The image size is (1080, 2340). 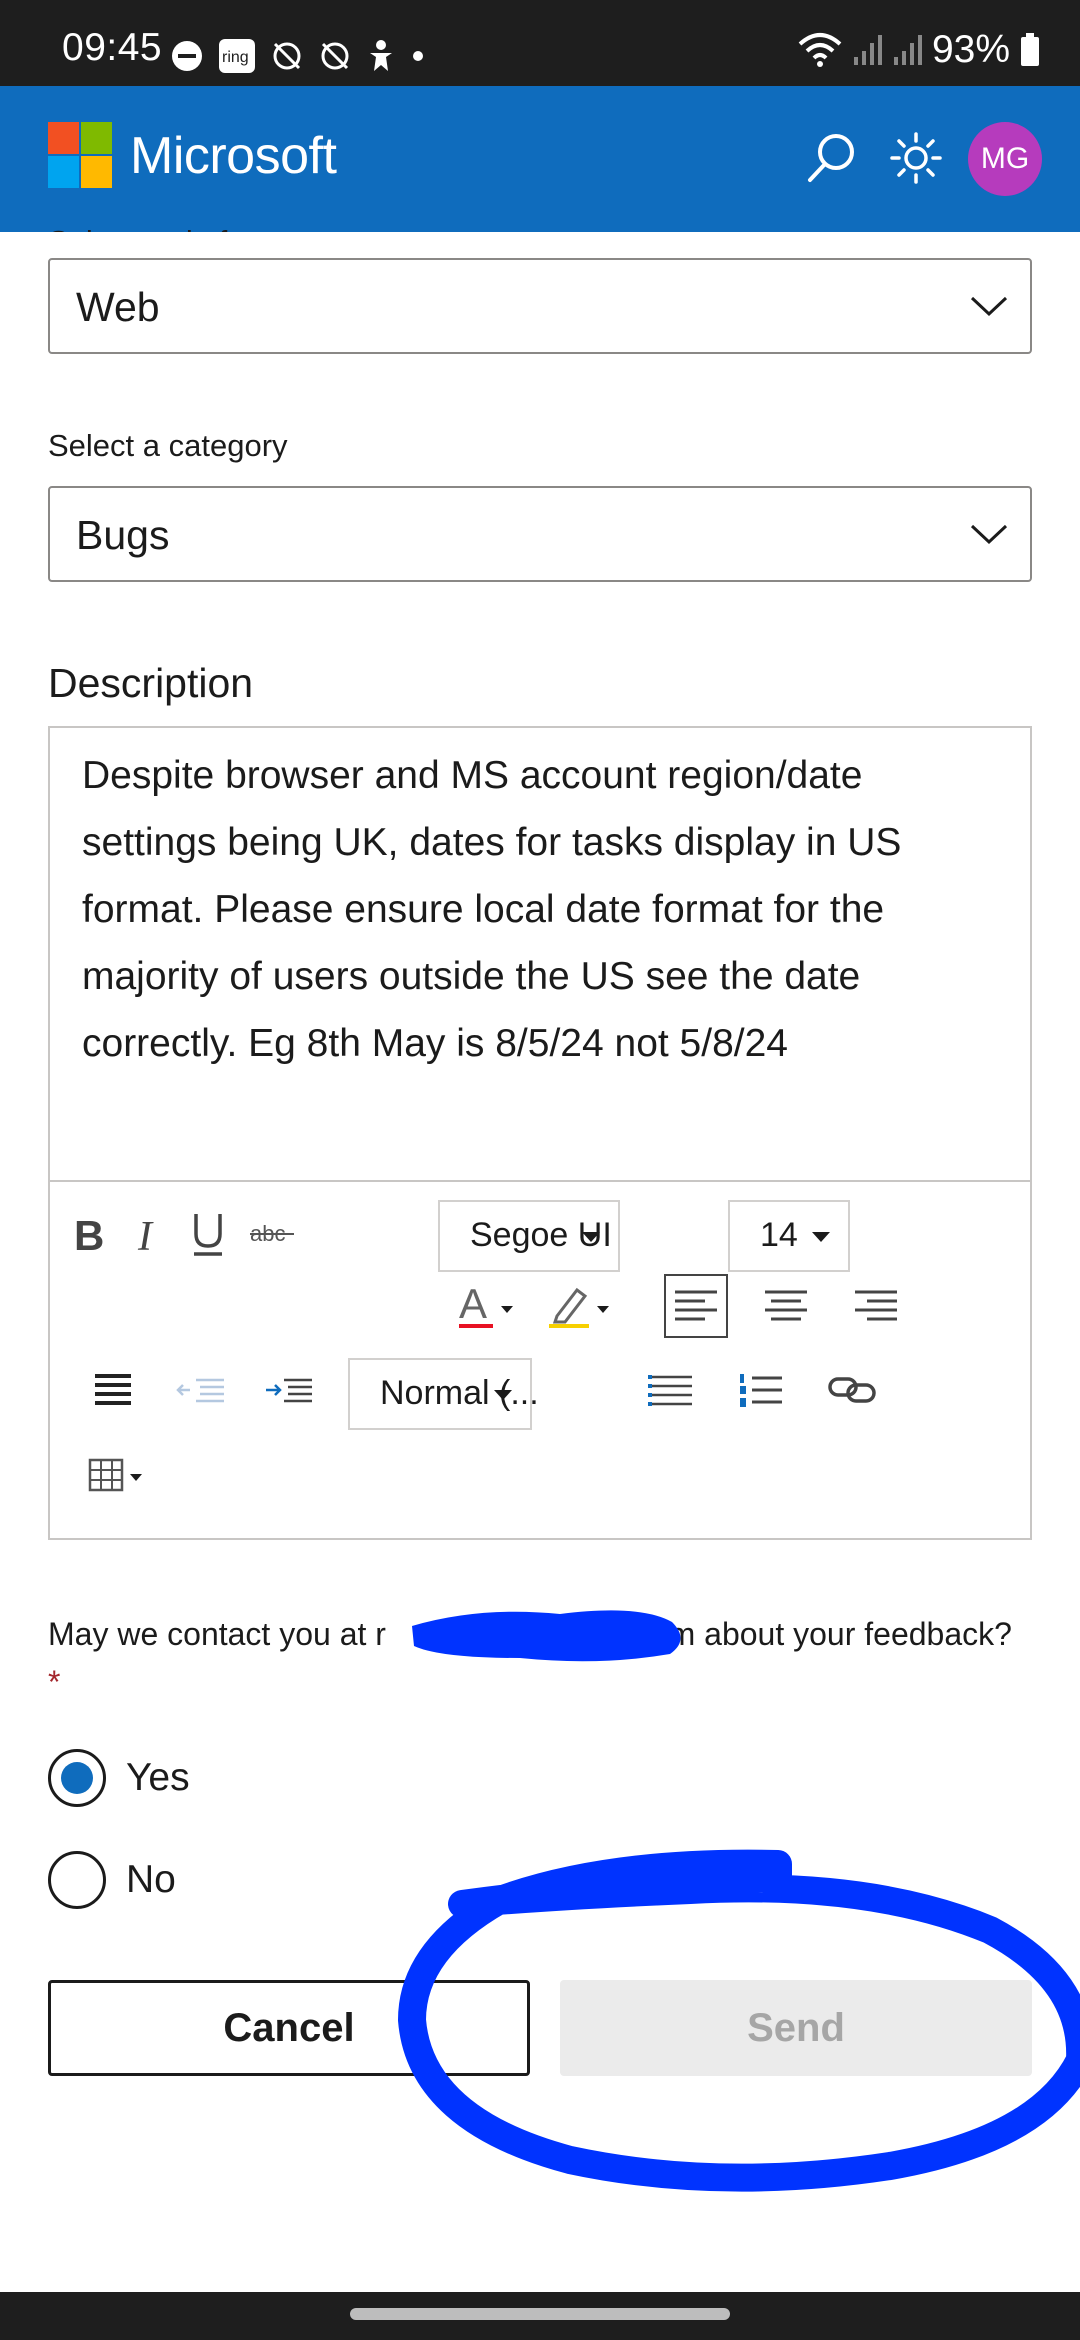 I want to click on increase-indent-button, so click(x=289, y=1390).